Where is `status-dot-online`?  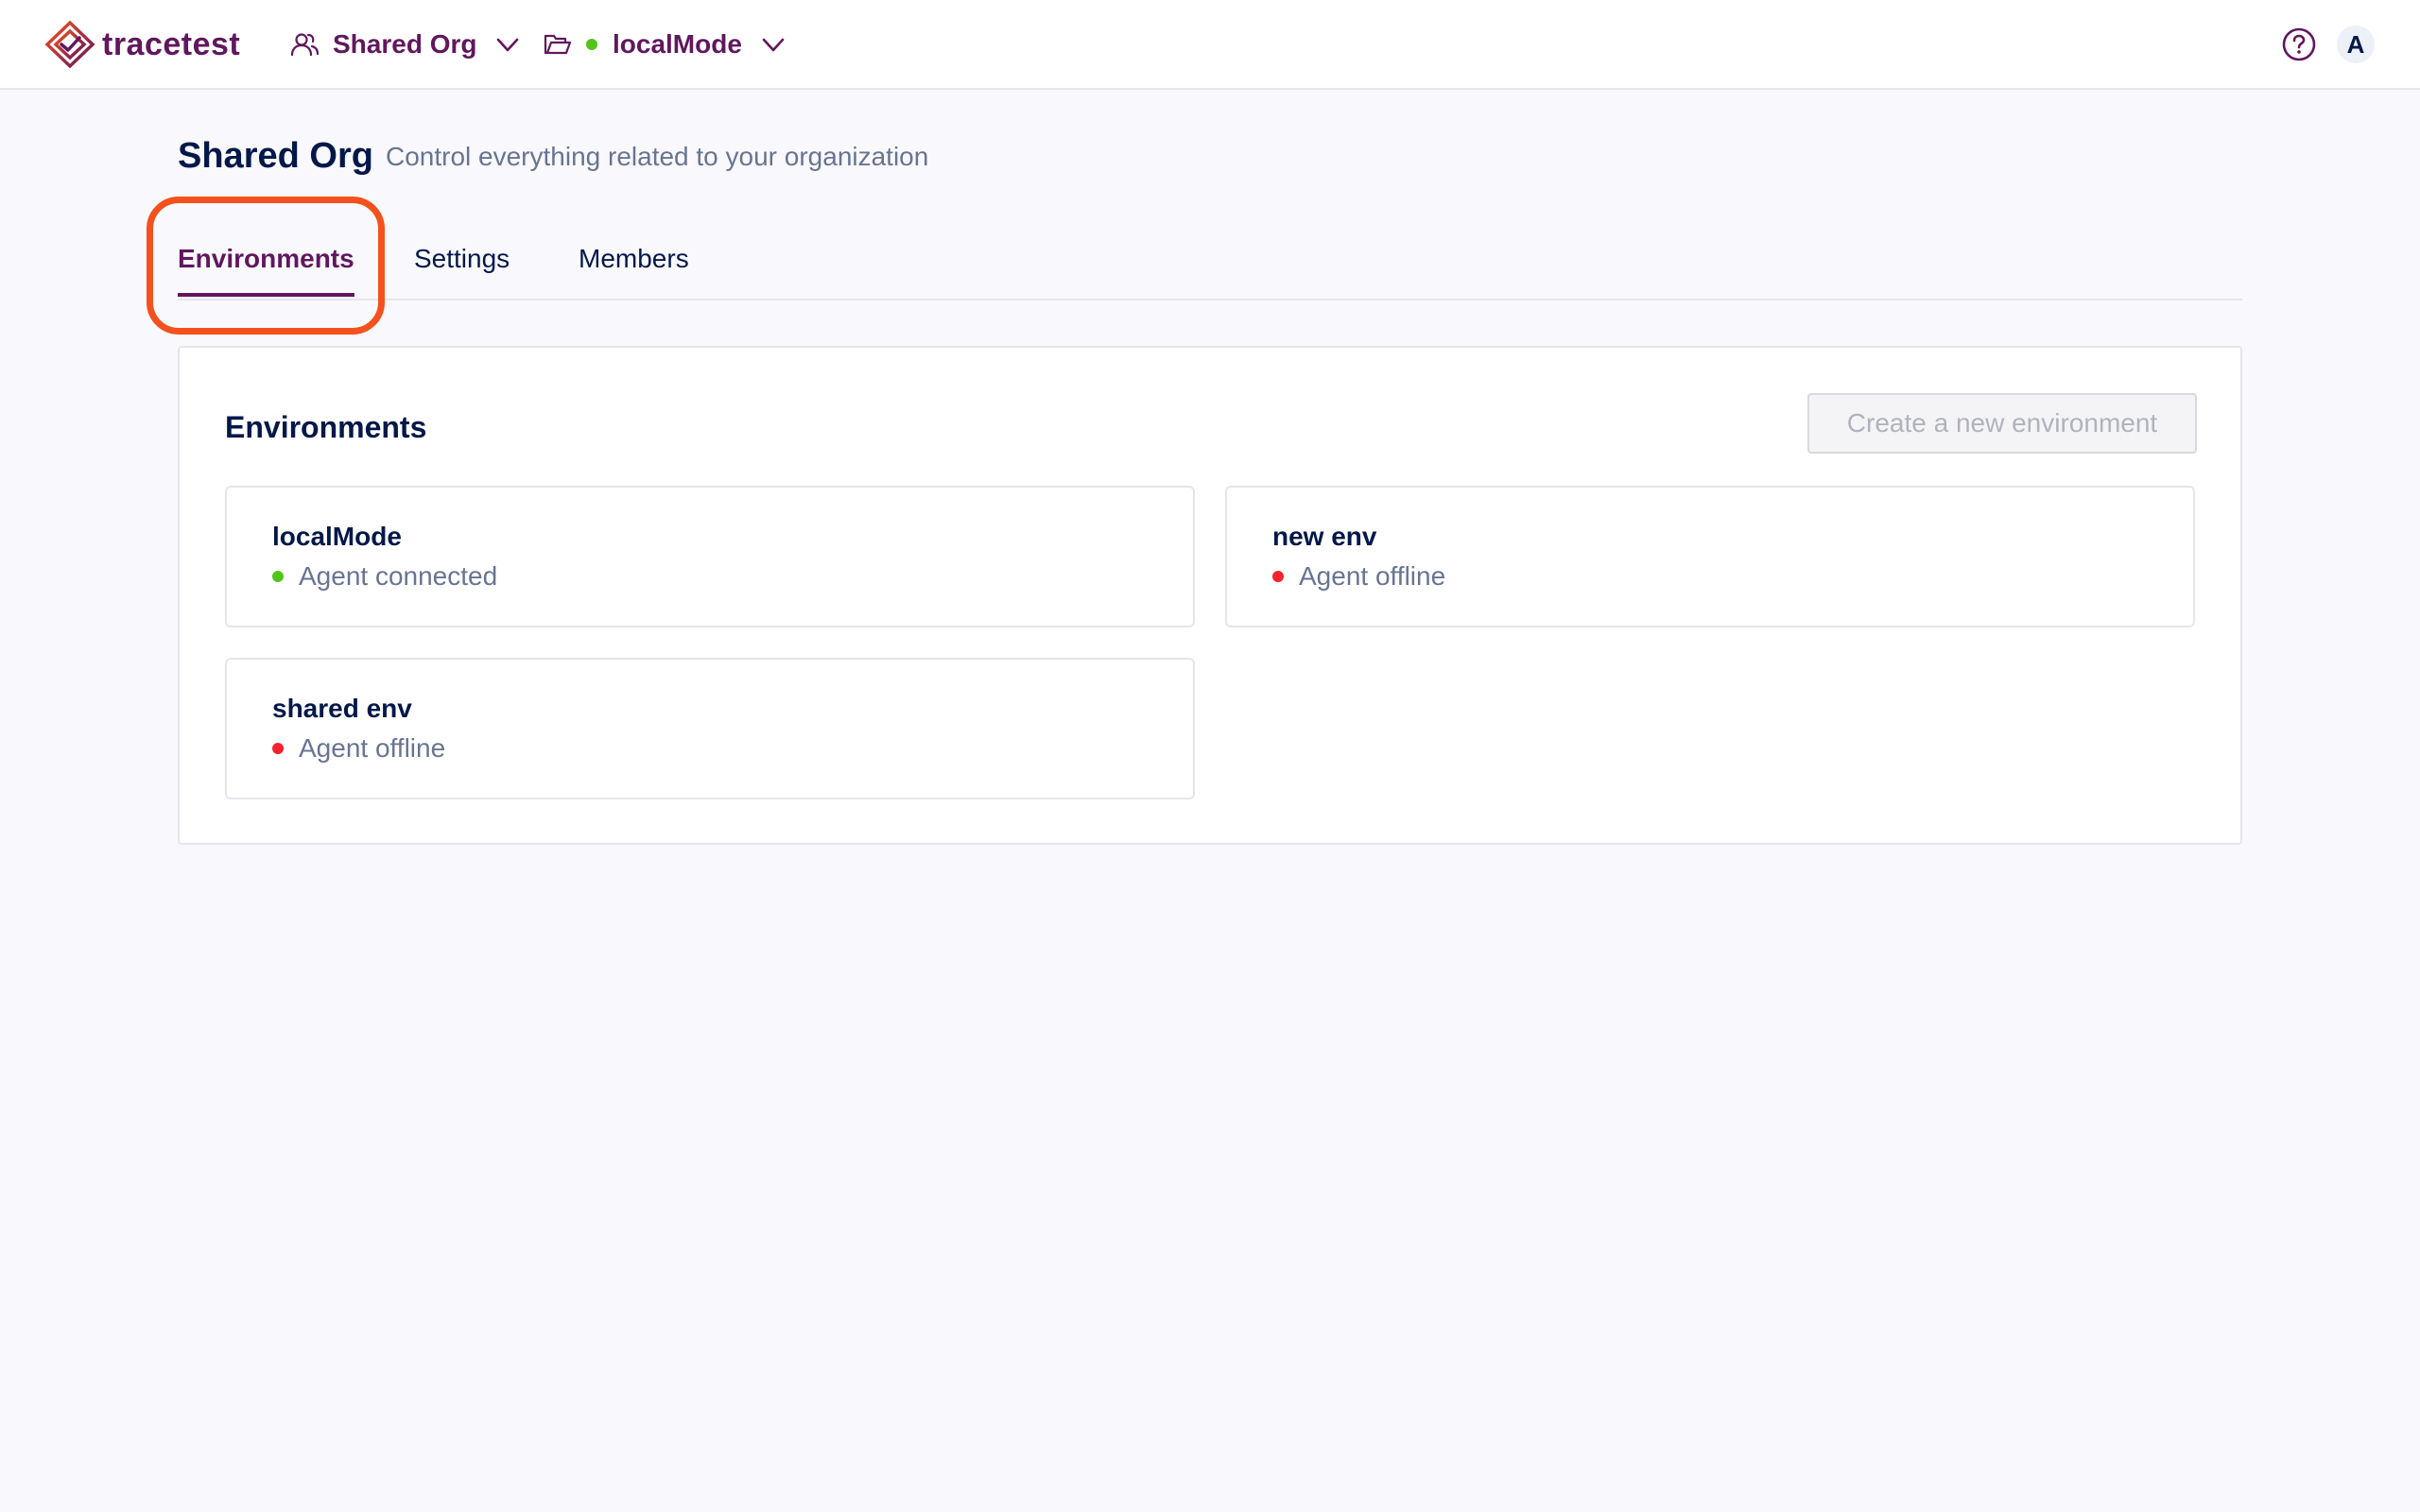 status-dot-online is located at coordinates (278, 576).